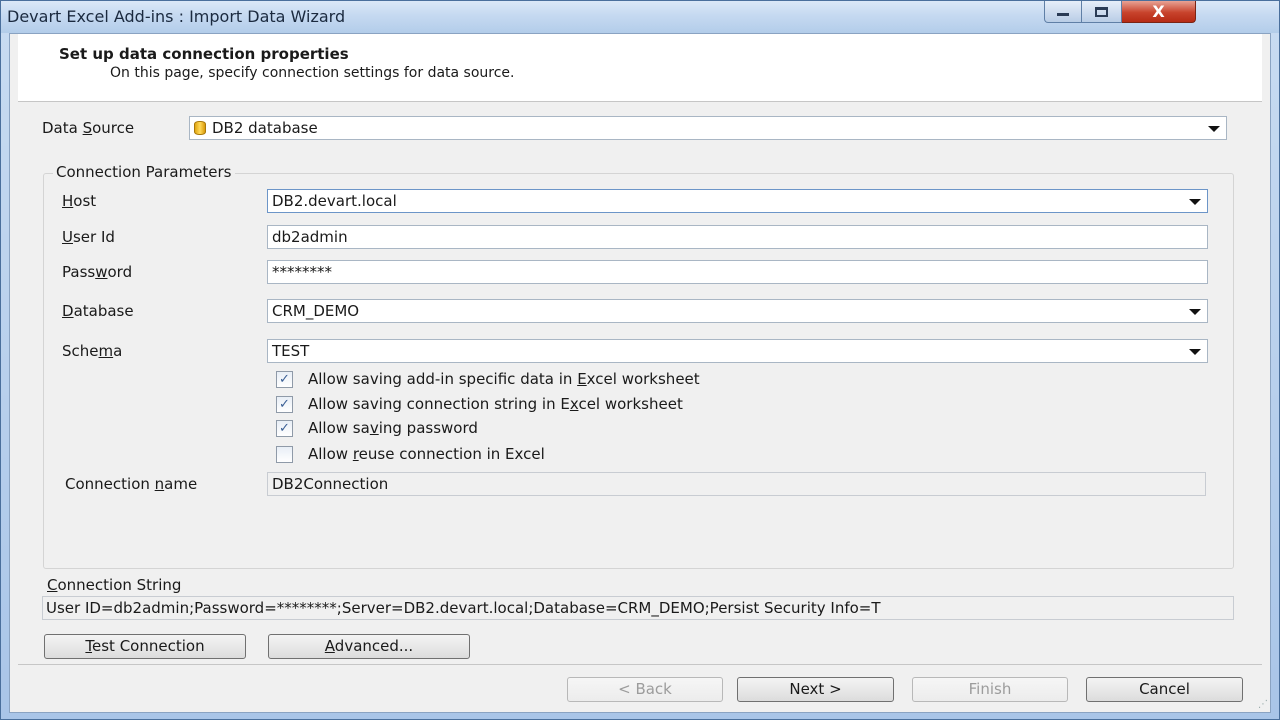  I want to click on data-source-label: Data Source, so click(88, 128).